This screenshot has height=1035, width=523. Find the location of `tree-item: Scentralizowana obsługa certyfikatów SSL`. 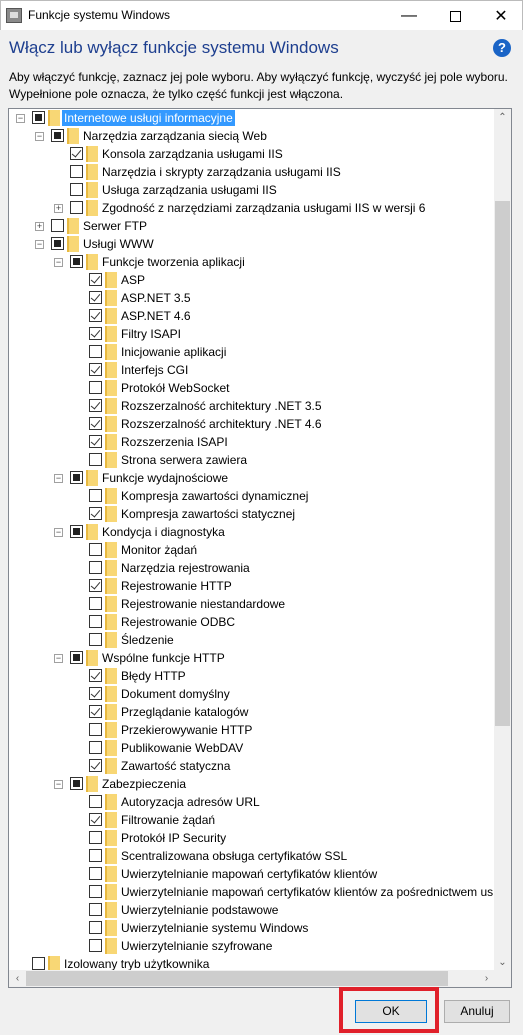

tree-item: Scentralizowana obsługa certyfikatów SSL is located at coordinates (252, 856).